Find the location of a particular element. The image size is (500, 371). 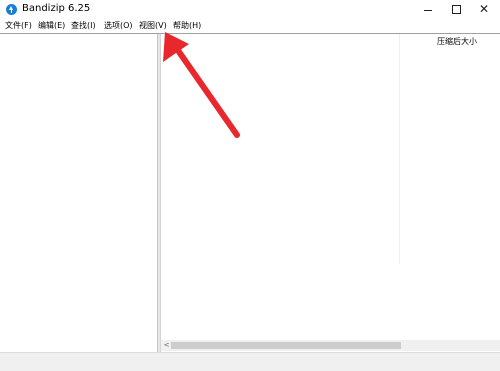

menu-view: 视图(V) is located at coordinates (153, 26).